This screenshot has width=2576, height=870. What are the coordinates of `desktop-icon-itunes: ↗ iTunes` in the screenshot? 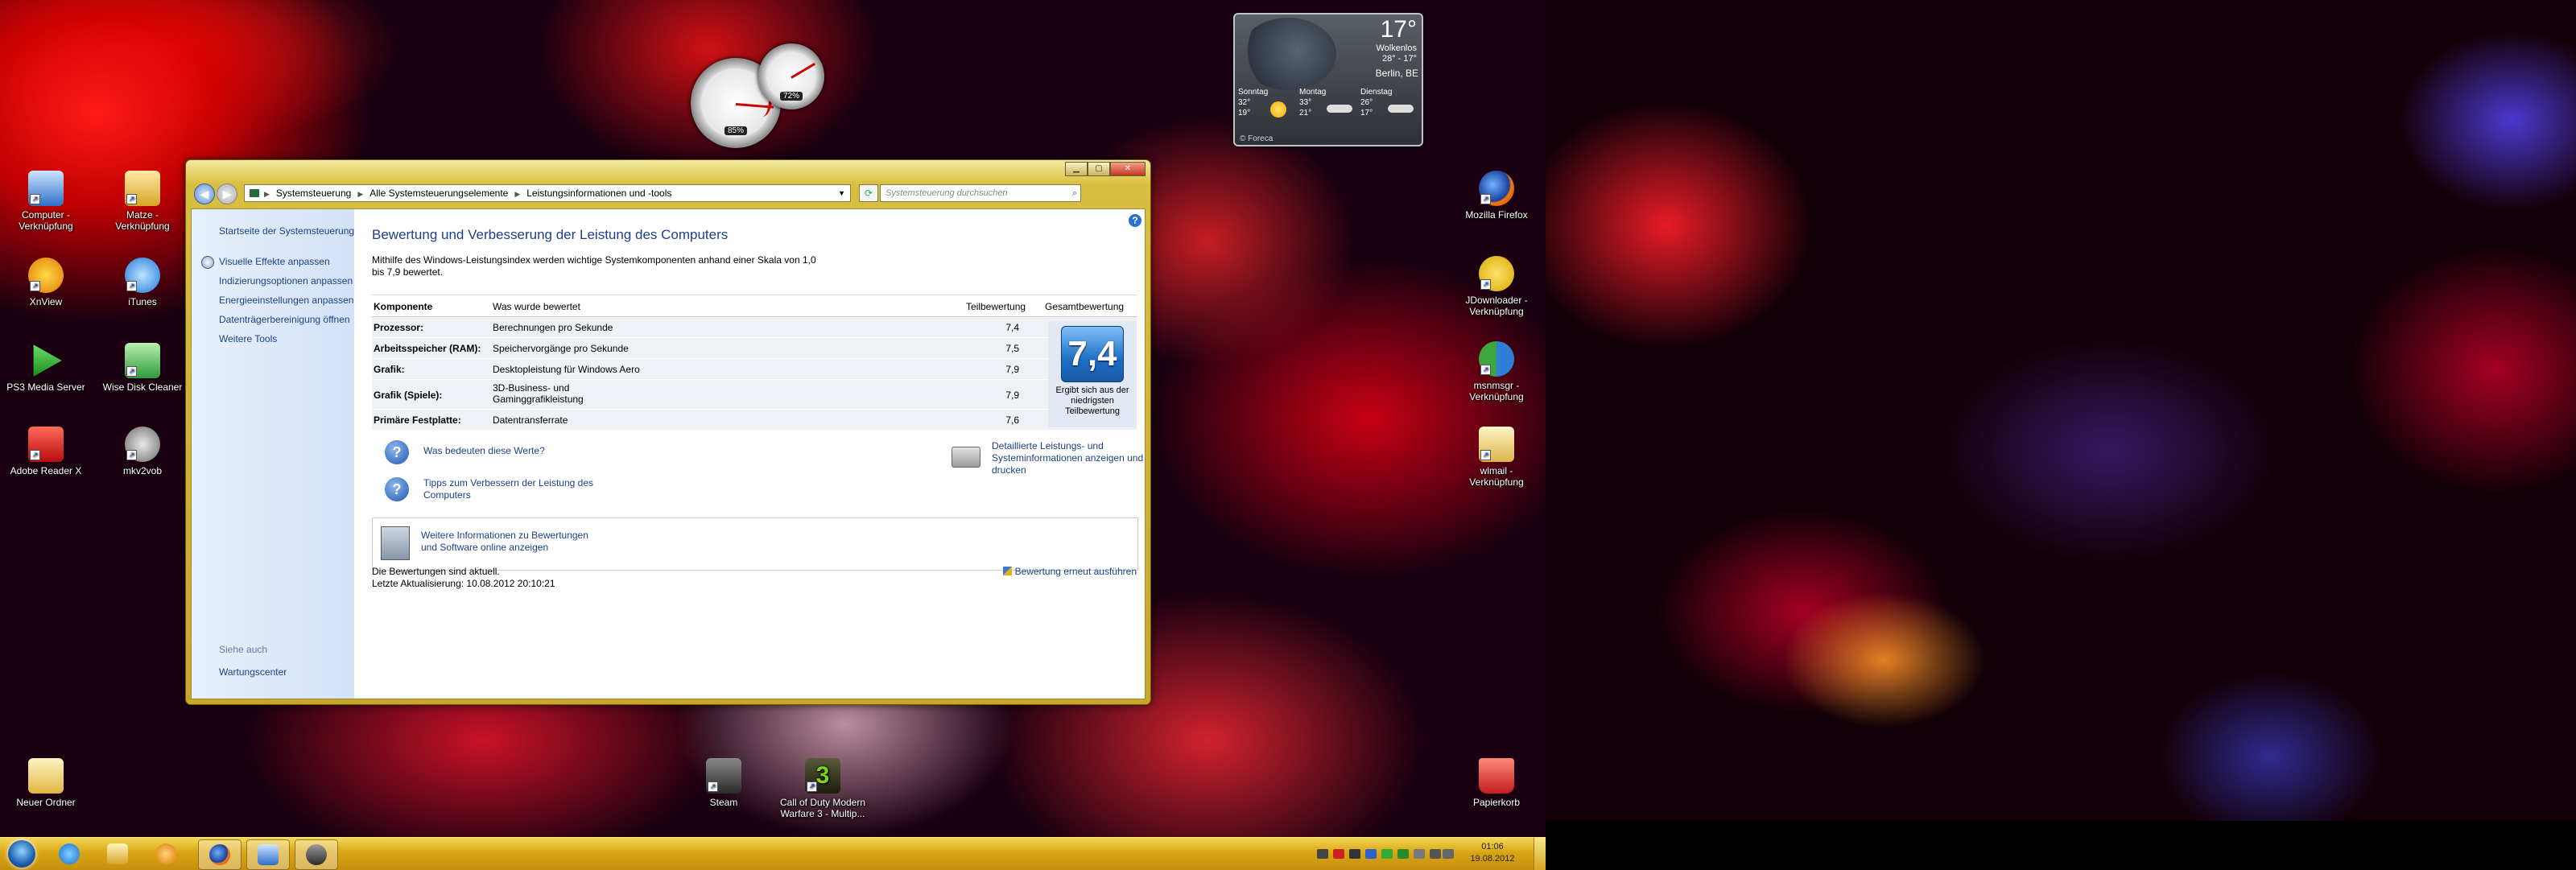 It's located at (142, 282).